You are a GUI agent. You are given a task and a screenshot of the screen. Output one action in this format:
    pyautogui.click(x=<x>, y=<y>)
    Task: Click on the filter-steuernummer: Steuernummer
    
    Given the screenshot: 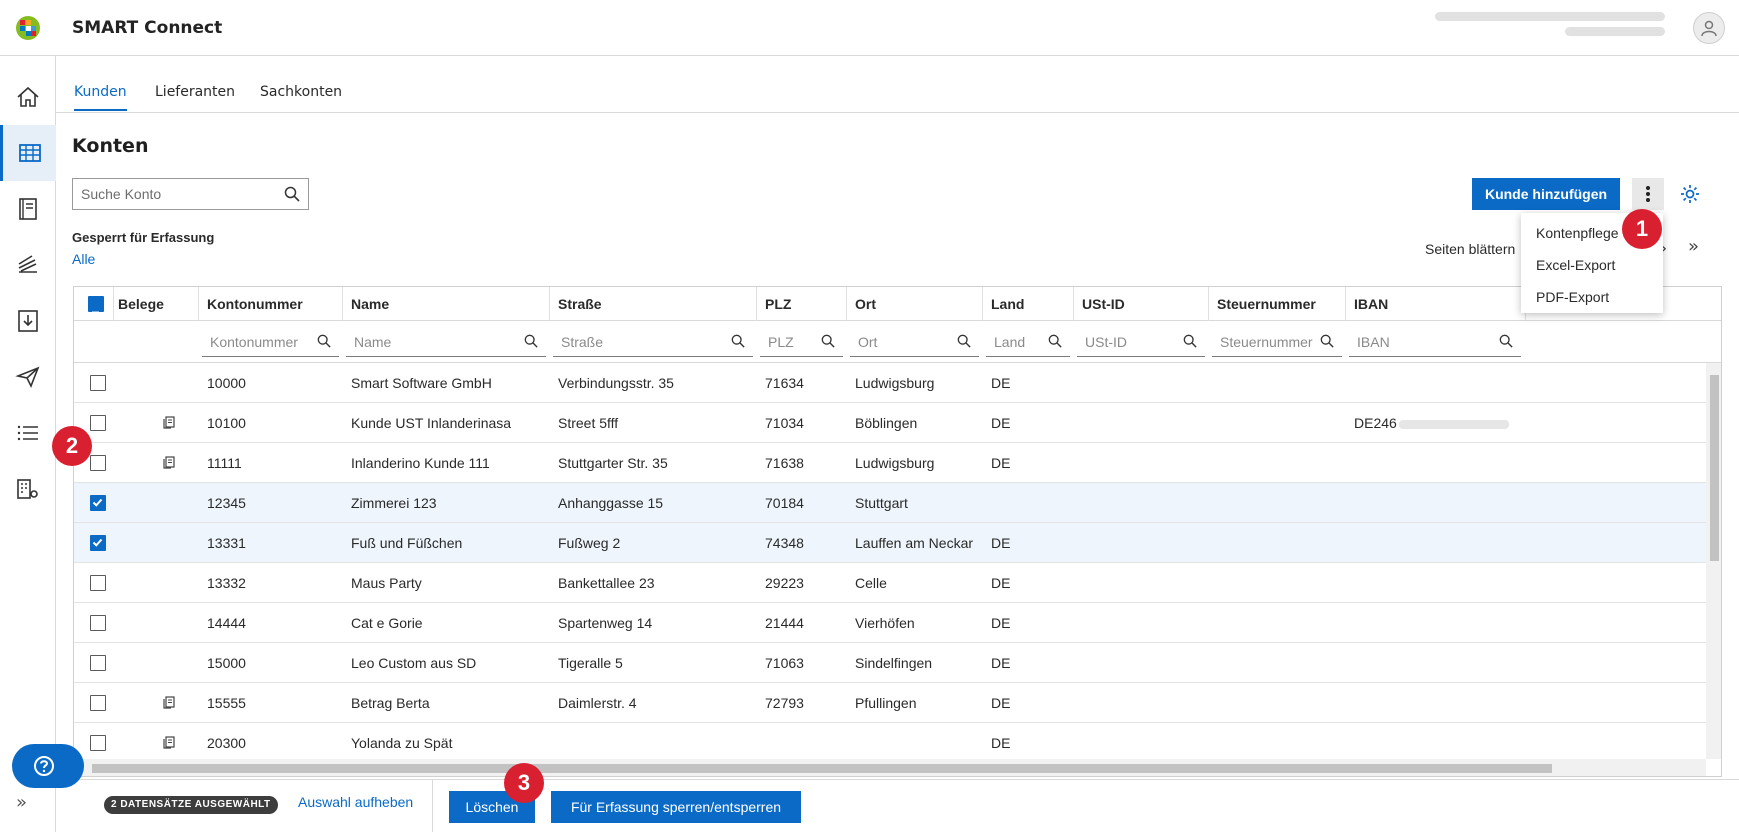 What is the action you would take?
    pyautogui.click(x=1277, y=342)
    